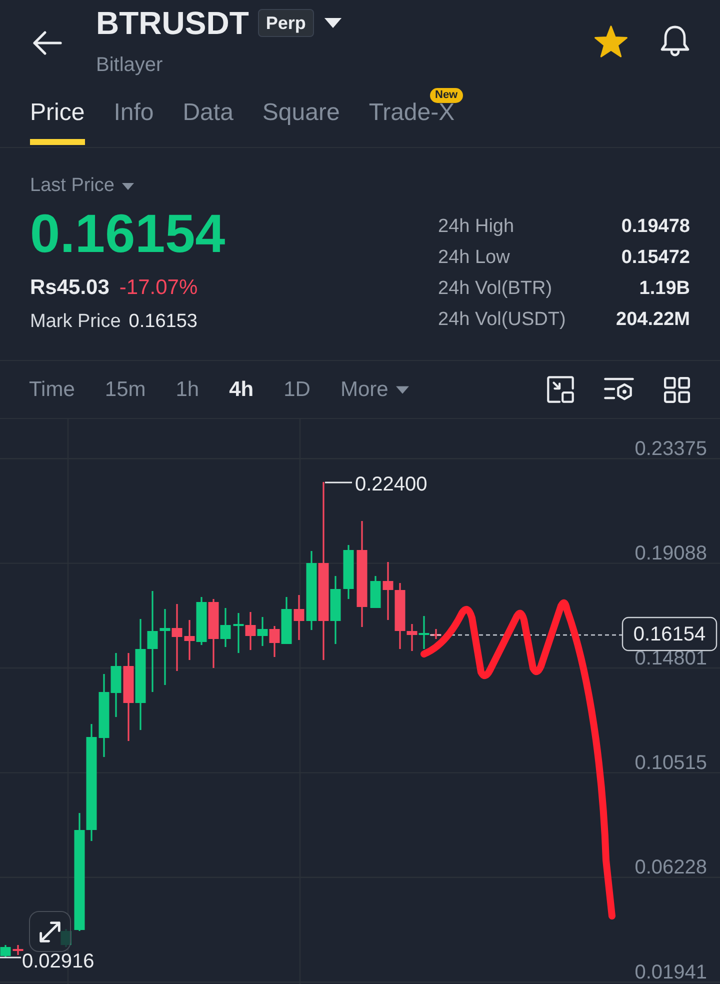  Describe the element at coordinates (675, 41) in the screenshot. I see `bell-icon` at that location.